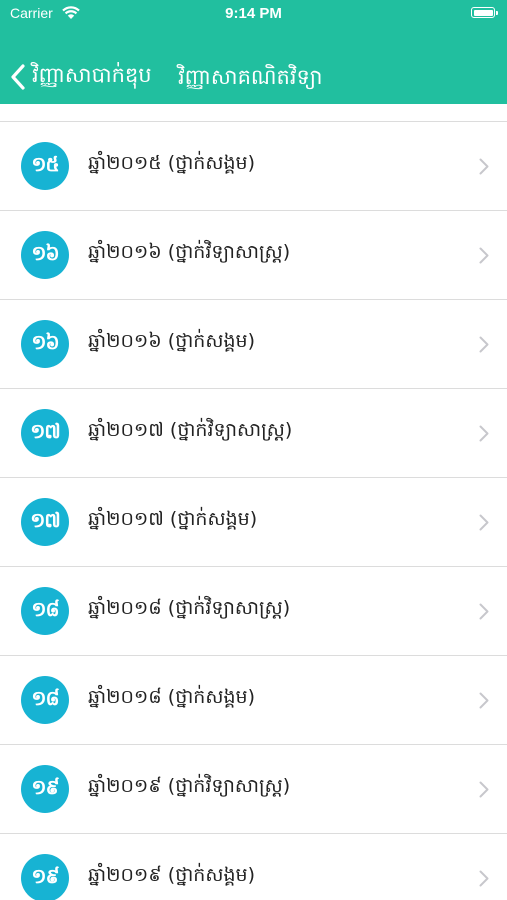 The image size is (507, 900). Describe the element at coordinates (190, 430) in the screenshot. I see `list-item-label: ឆ្នាំ២០១៧ (ថ្នាក់វិទ្យាសាស្រ្ត)` at that location.